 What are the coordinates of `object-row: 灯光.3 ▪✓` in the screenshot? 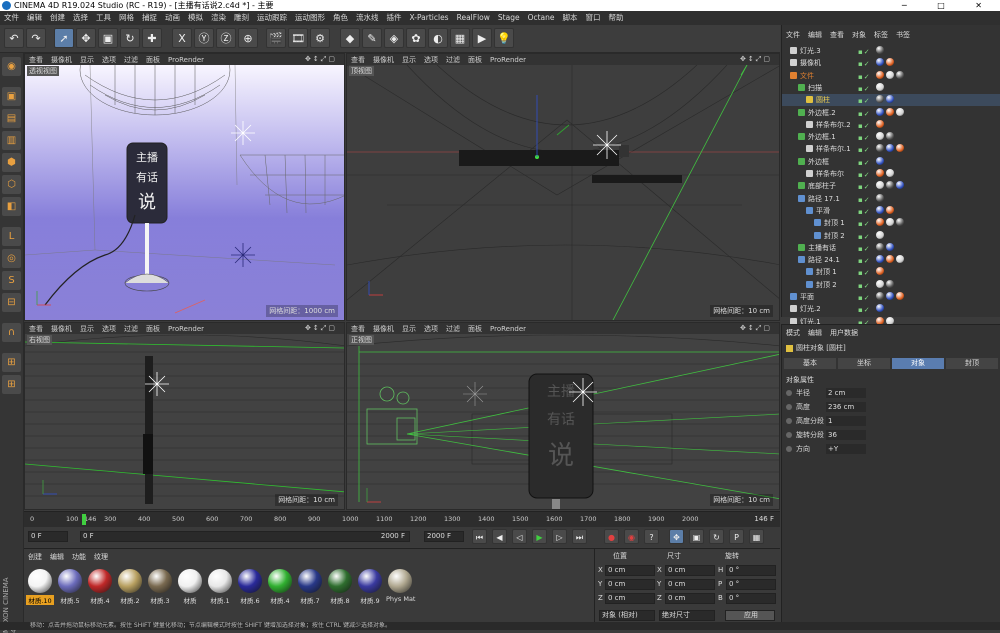 It's located at (891, 51).